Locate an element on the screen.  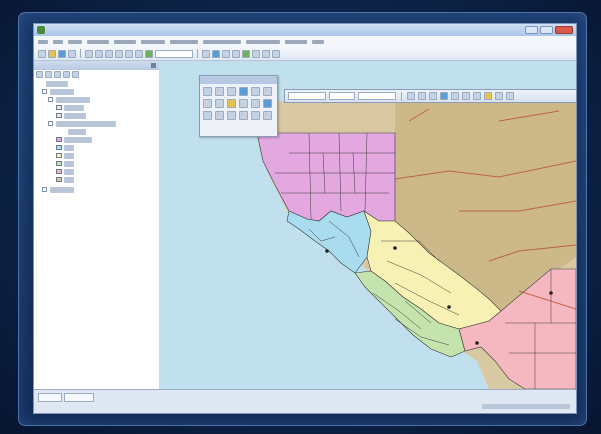
drawing-dropdown is located at coordinates (307, 96).